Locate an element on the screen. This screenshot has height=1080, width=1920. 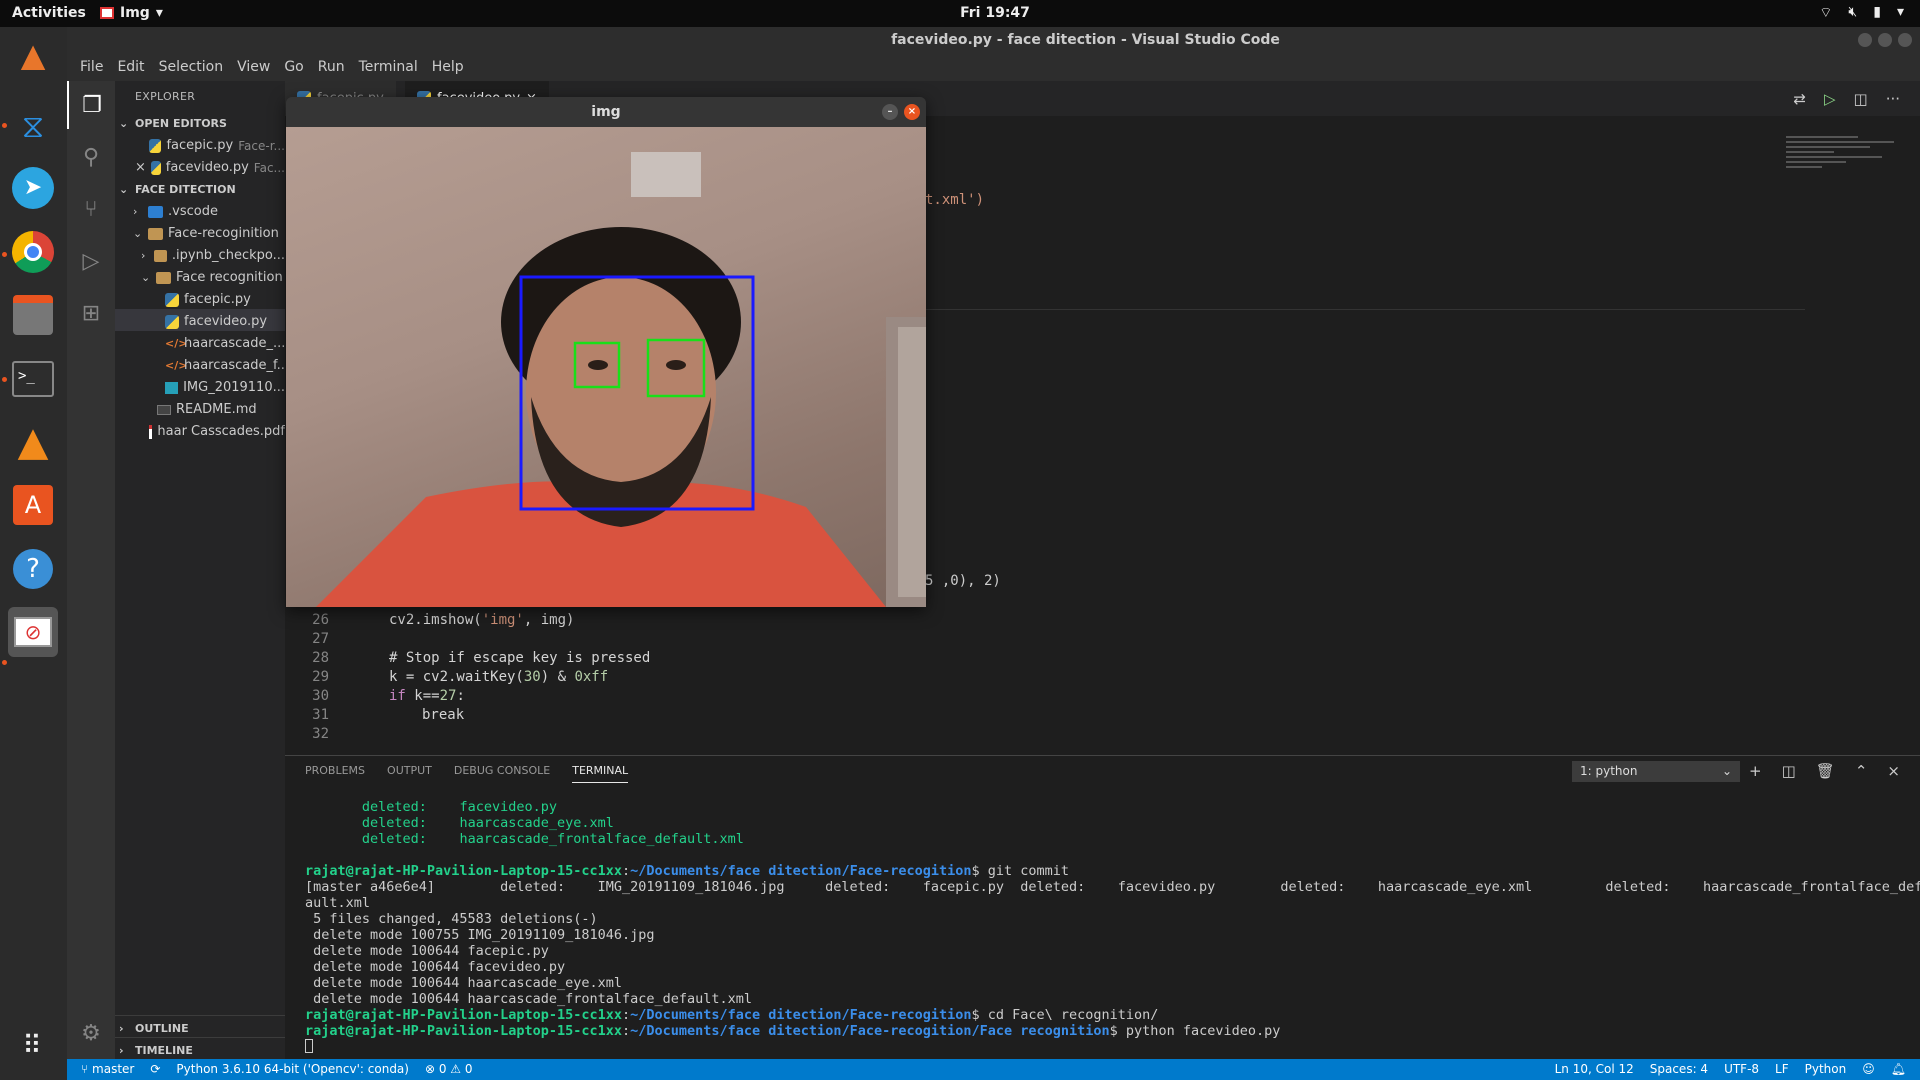
clock: Fri 19:47 is located at coordinates (960, 13).